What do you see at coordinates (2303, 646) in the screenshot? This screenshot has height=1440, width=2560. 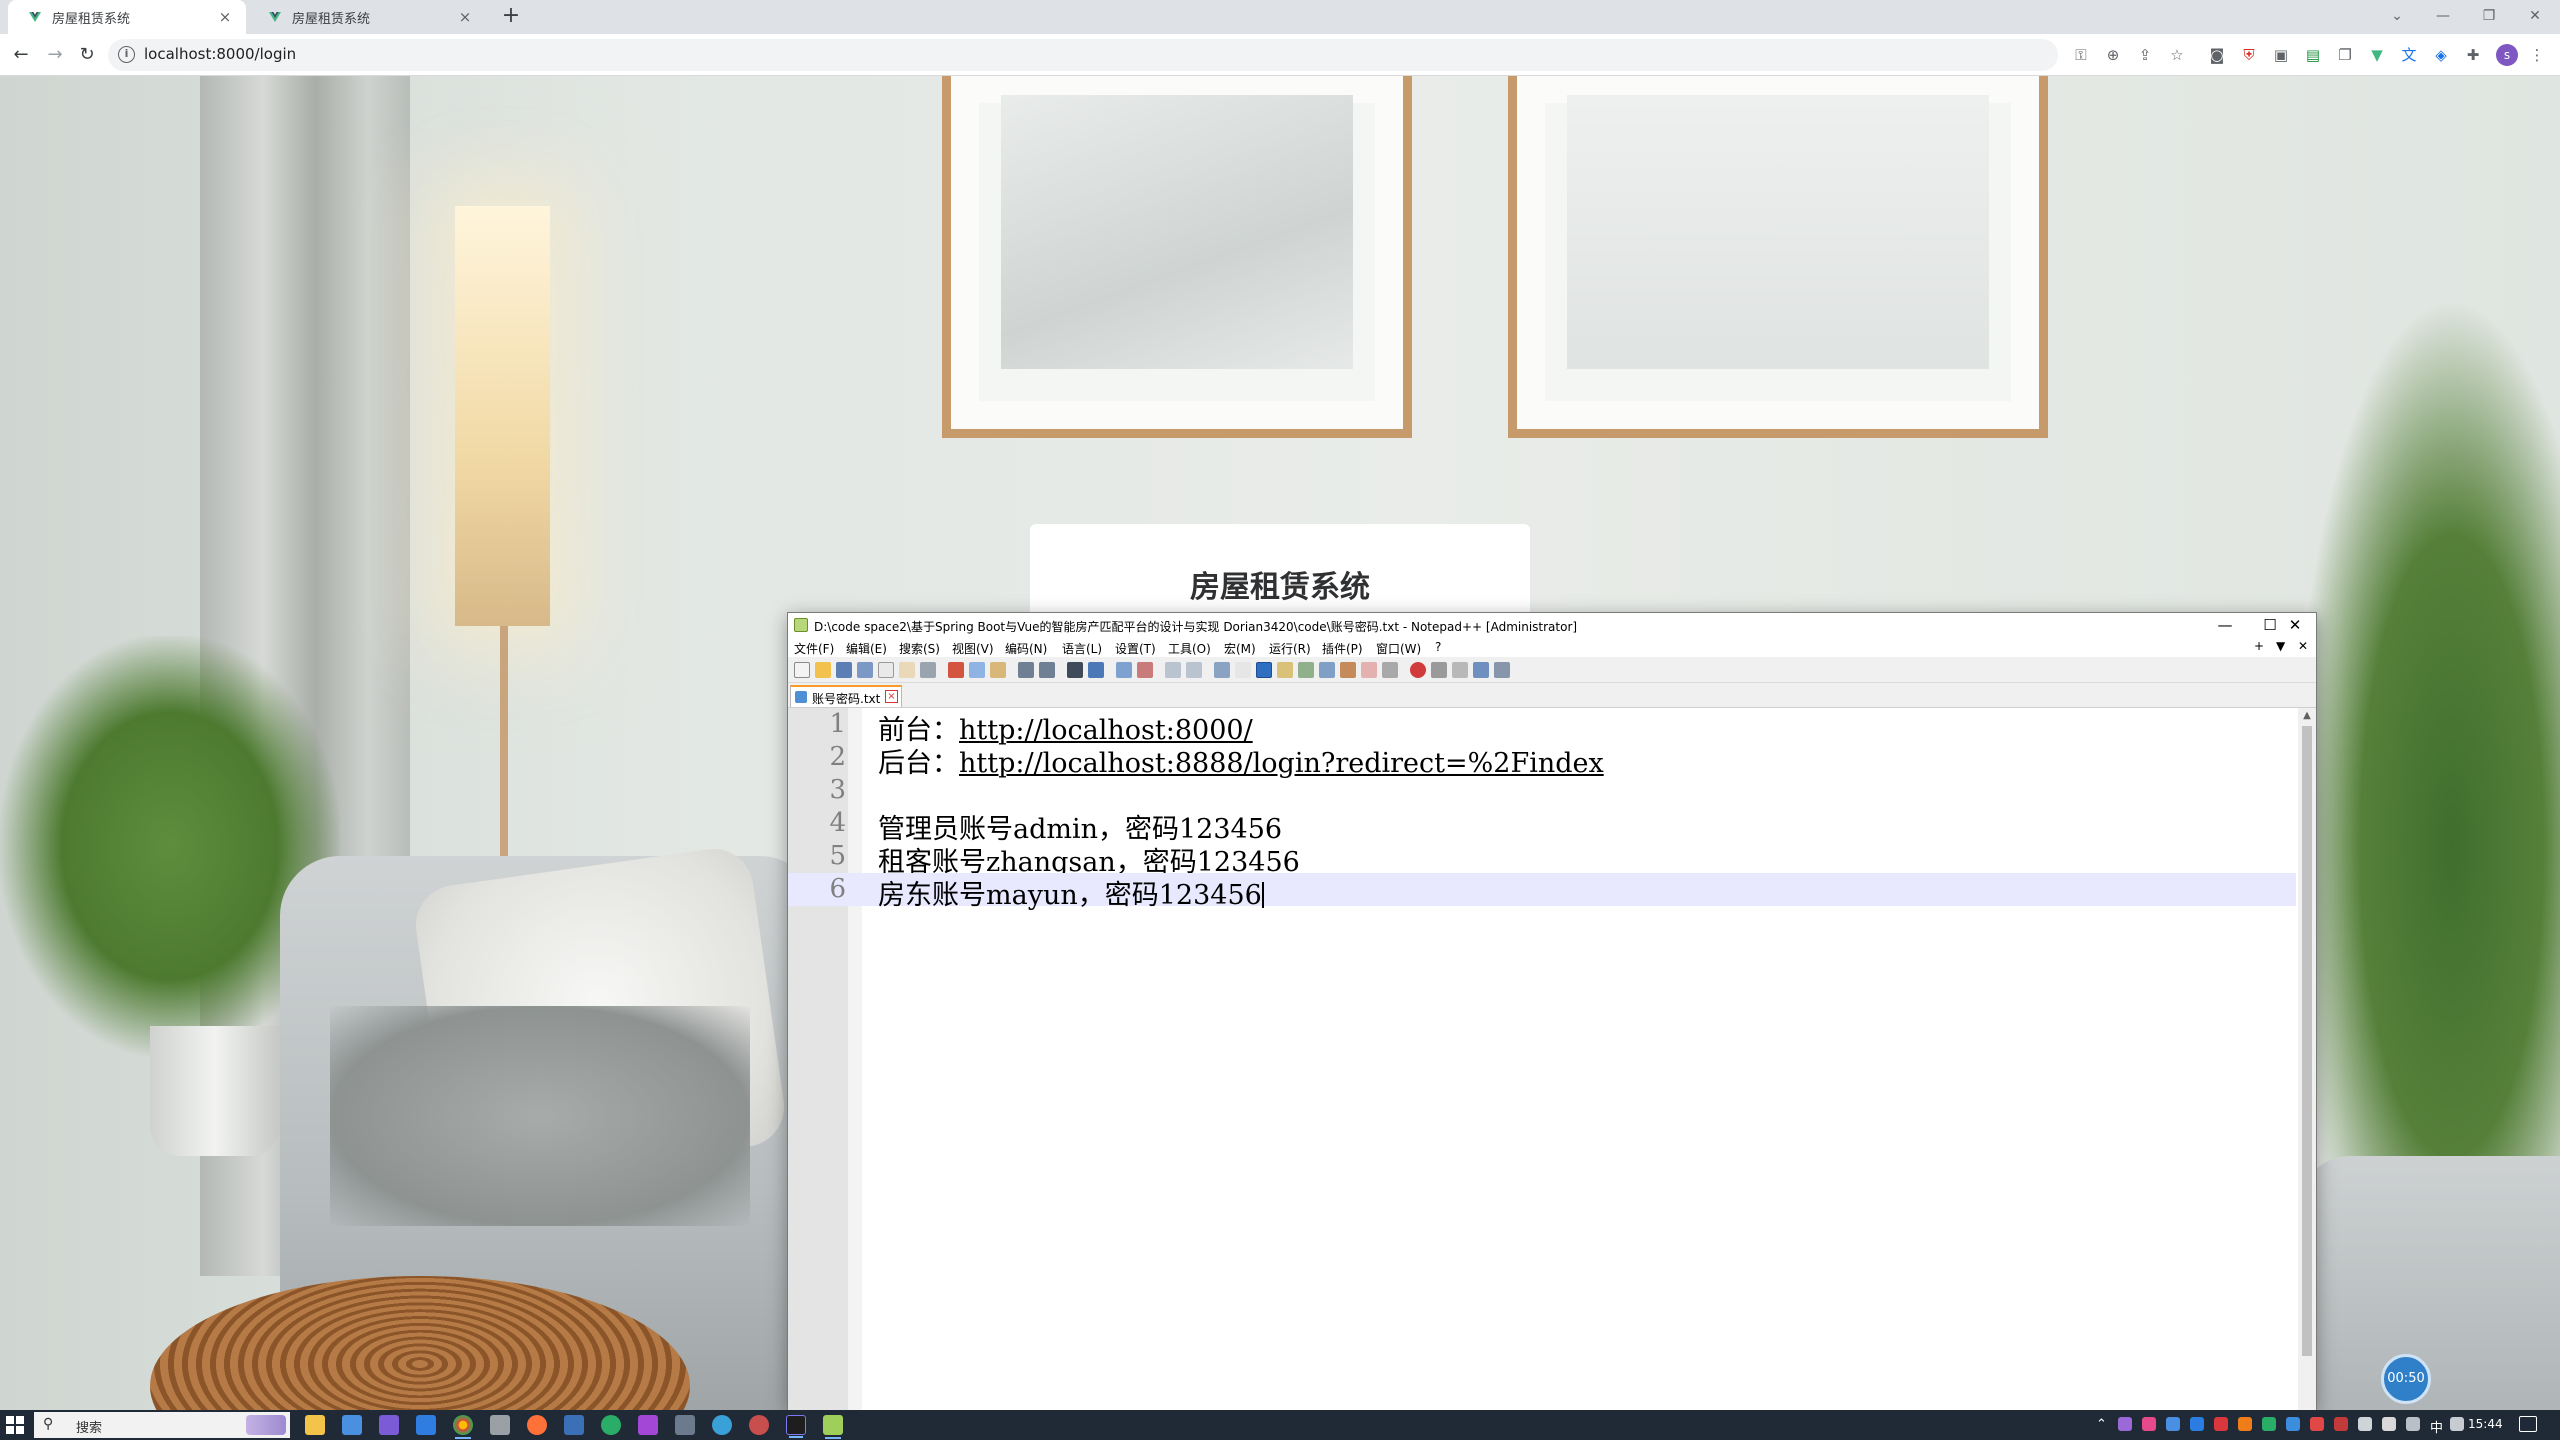 I see `doc-close-button: ✕` at bounding box center [2303, 646].